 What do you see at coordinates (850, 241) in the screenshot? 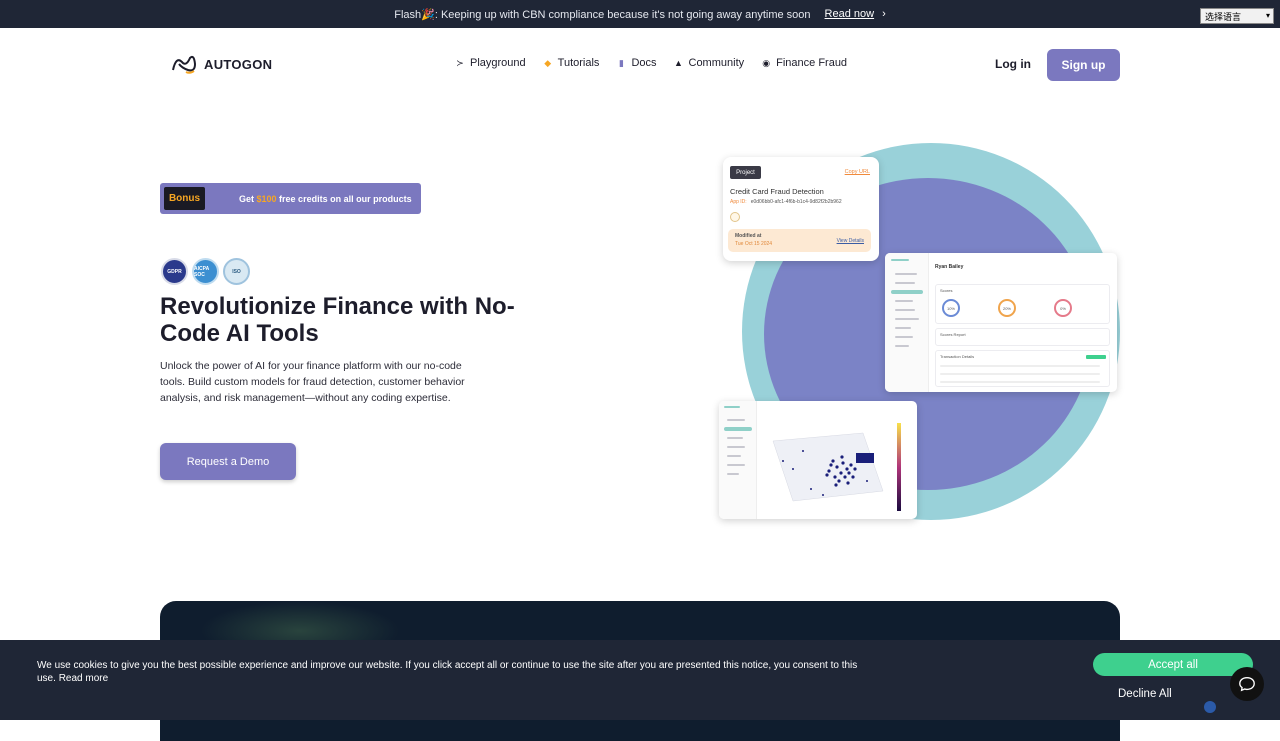
I see `view-details-link: View Details` at bounding box center [850, 241].